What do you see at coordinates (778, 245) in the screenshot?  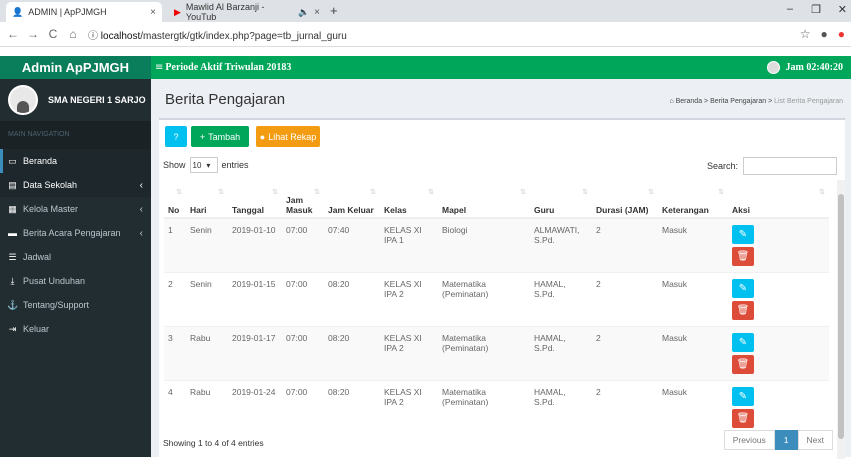 I see `actions-cell: ✎ 🗑` at bounding box center [778, 245].